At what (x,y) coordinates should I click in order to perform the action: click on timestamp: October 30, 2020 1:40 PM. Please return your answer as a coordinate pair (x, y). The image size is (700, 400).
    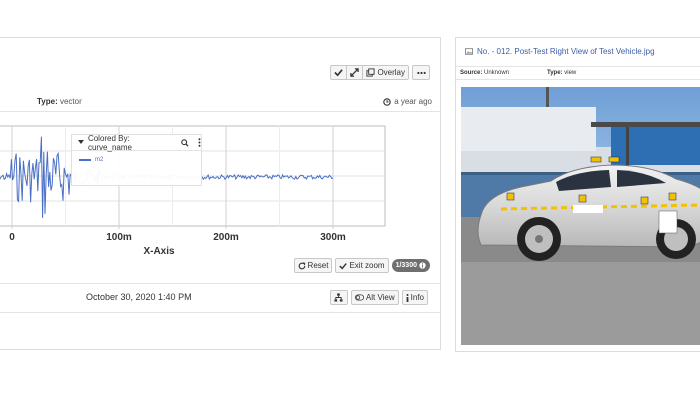
    Looking at the image, I should click on (139, 297).